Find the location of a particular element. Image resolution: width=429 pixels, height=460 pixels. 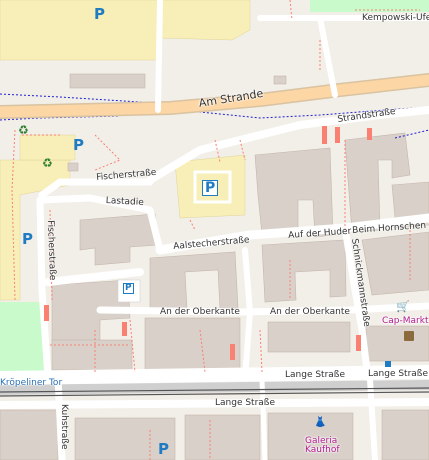

shop-icon: 🛒 is located at coordinates (403, 306).